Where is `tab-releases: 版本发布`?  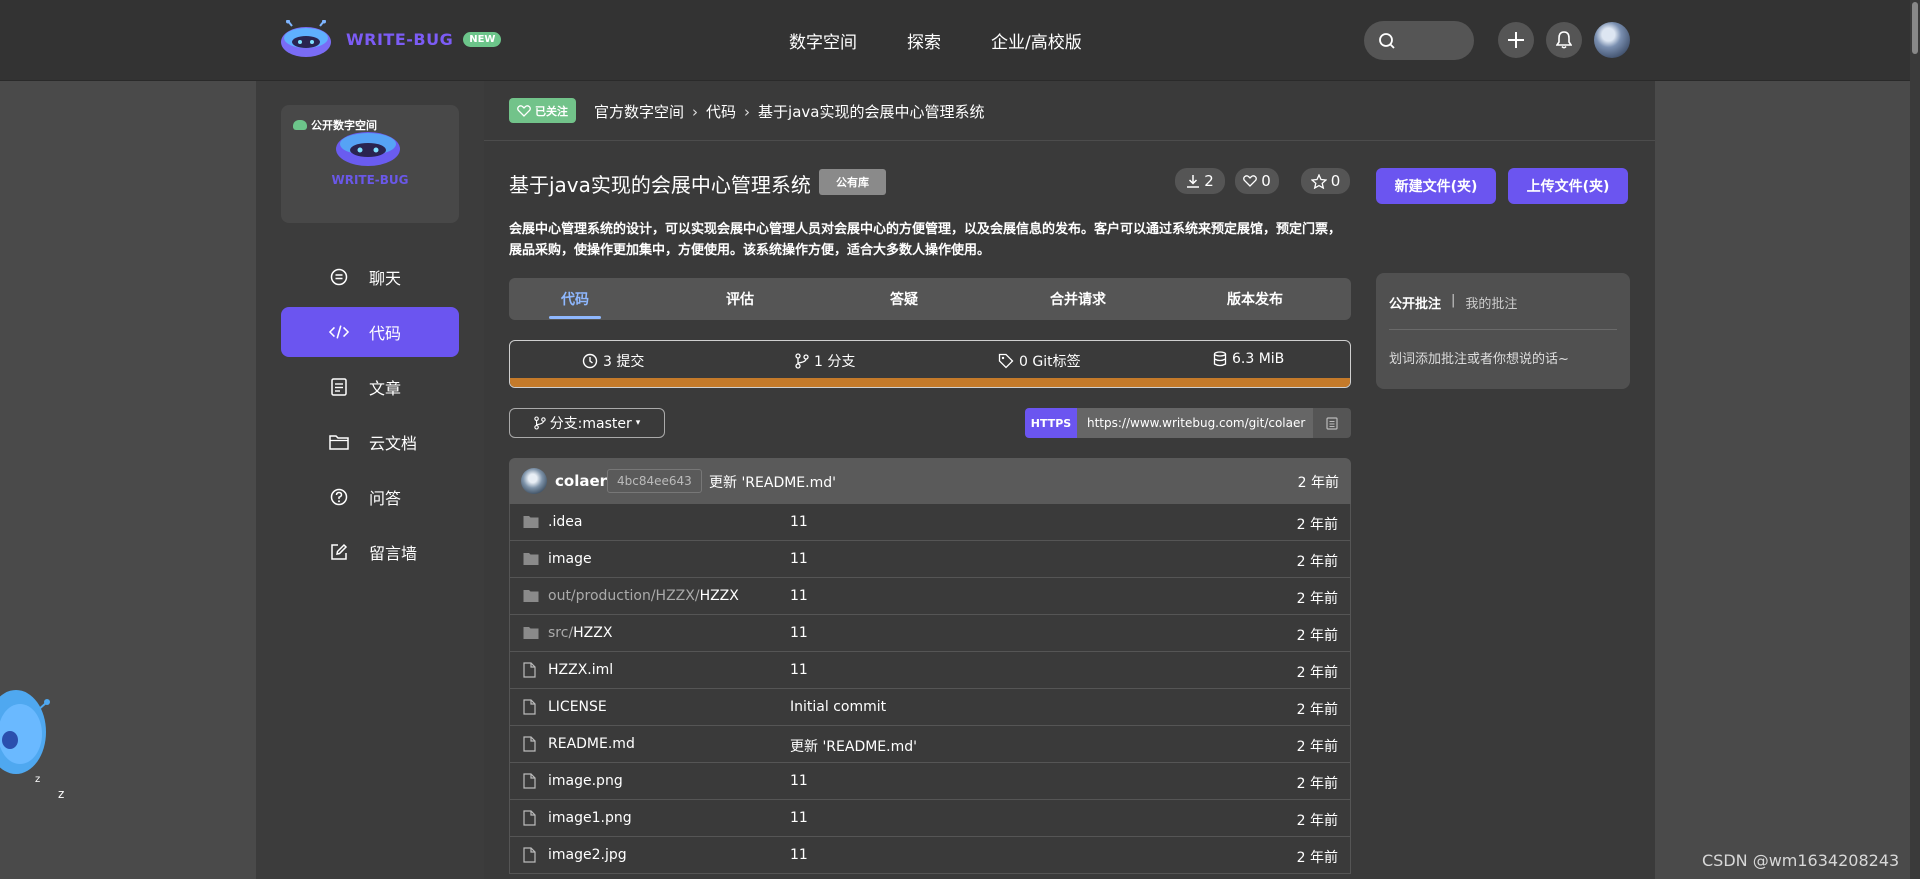
tab-releases: 版本发布 is located at coordinates (1255, 299).